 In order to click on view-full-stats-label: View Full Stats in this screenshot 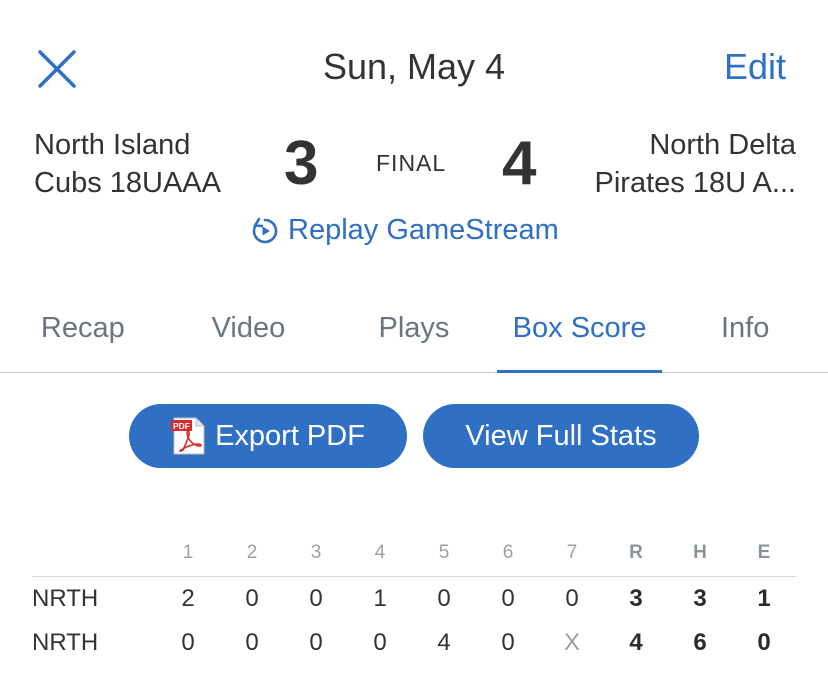, I will do `click(561, 435)`.